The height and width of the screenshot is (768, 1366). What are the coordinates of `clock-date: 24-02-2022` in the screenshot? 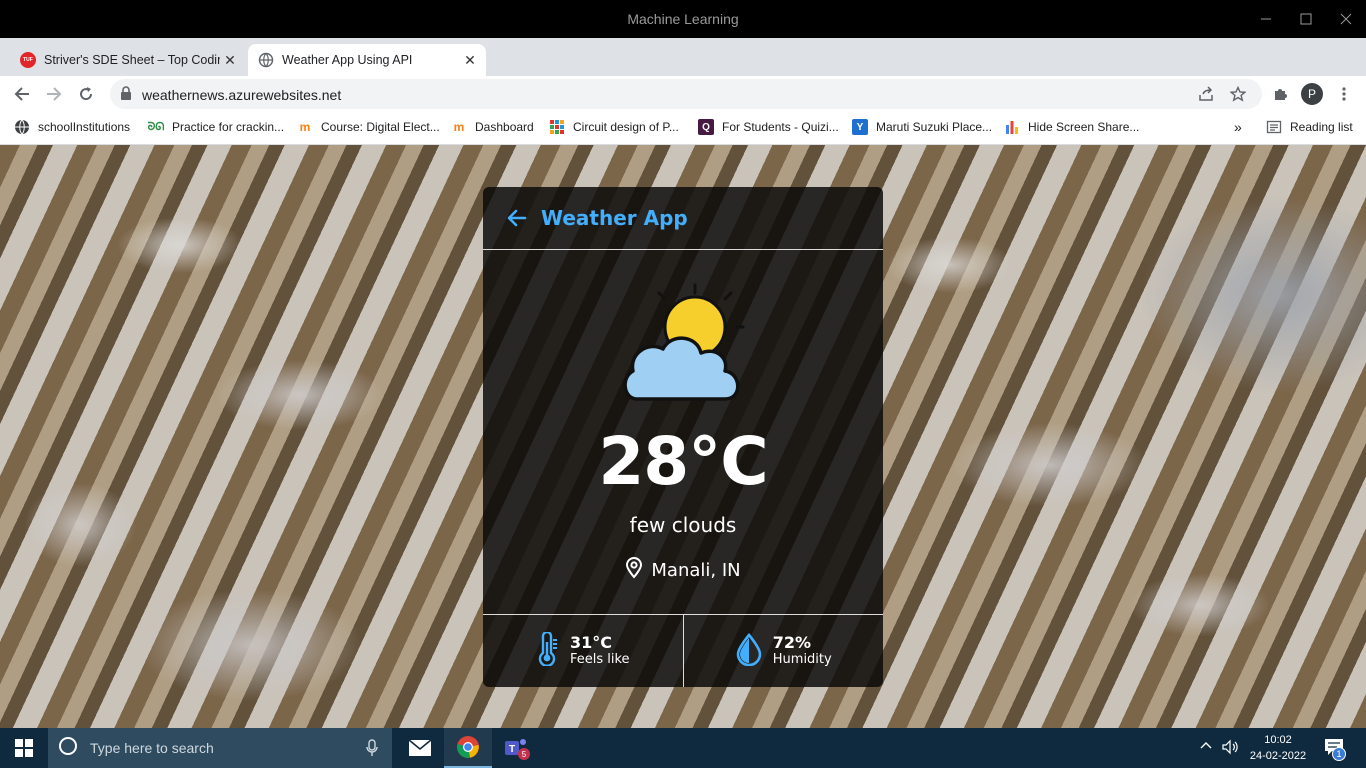 It's located at (1278, 756).